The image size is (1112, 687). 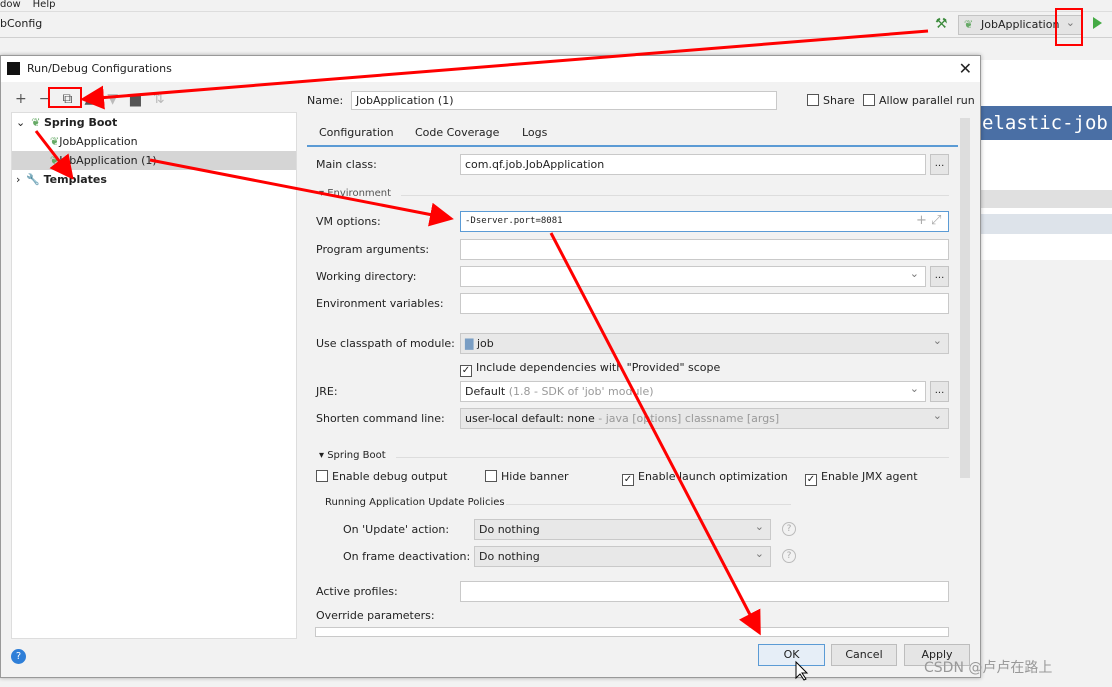 What do you see at coordinates (988, 668) in the screenshot?
I see `watermark: CSDN @卢卢在路上` at bounding box center [988, 668].